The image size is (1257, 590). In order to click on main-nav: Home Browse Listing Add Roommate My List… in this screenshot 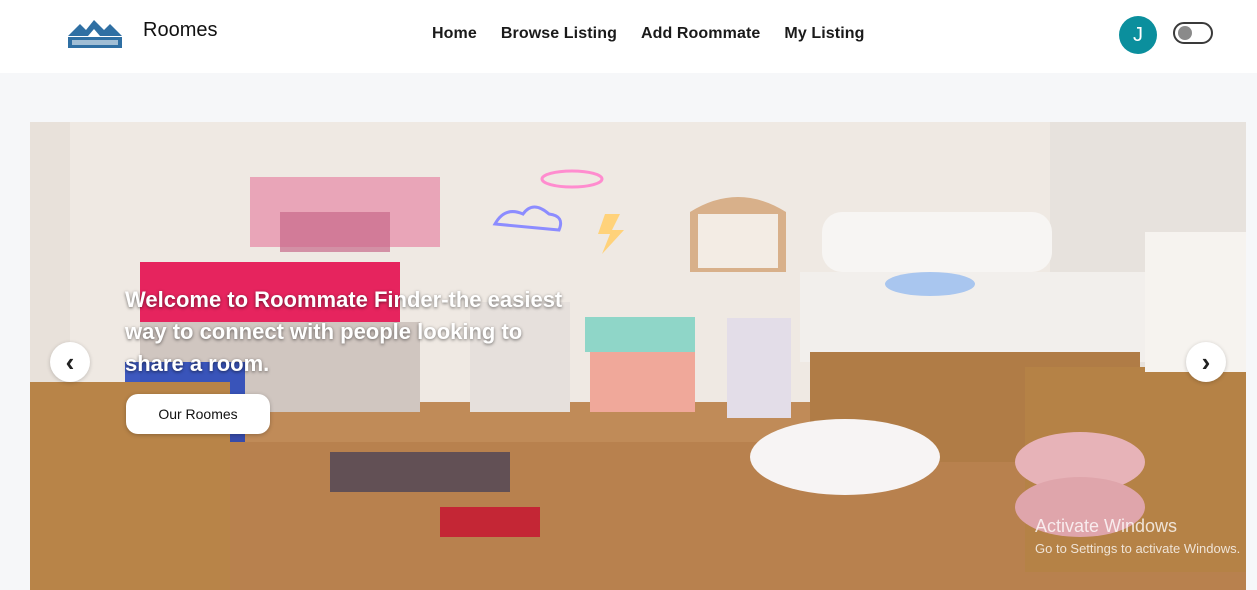, I will do `click(648, 34)`.